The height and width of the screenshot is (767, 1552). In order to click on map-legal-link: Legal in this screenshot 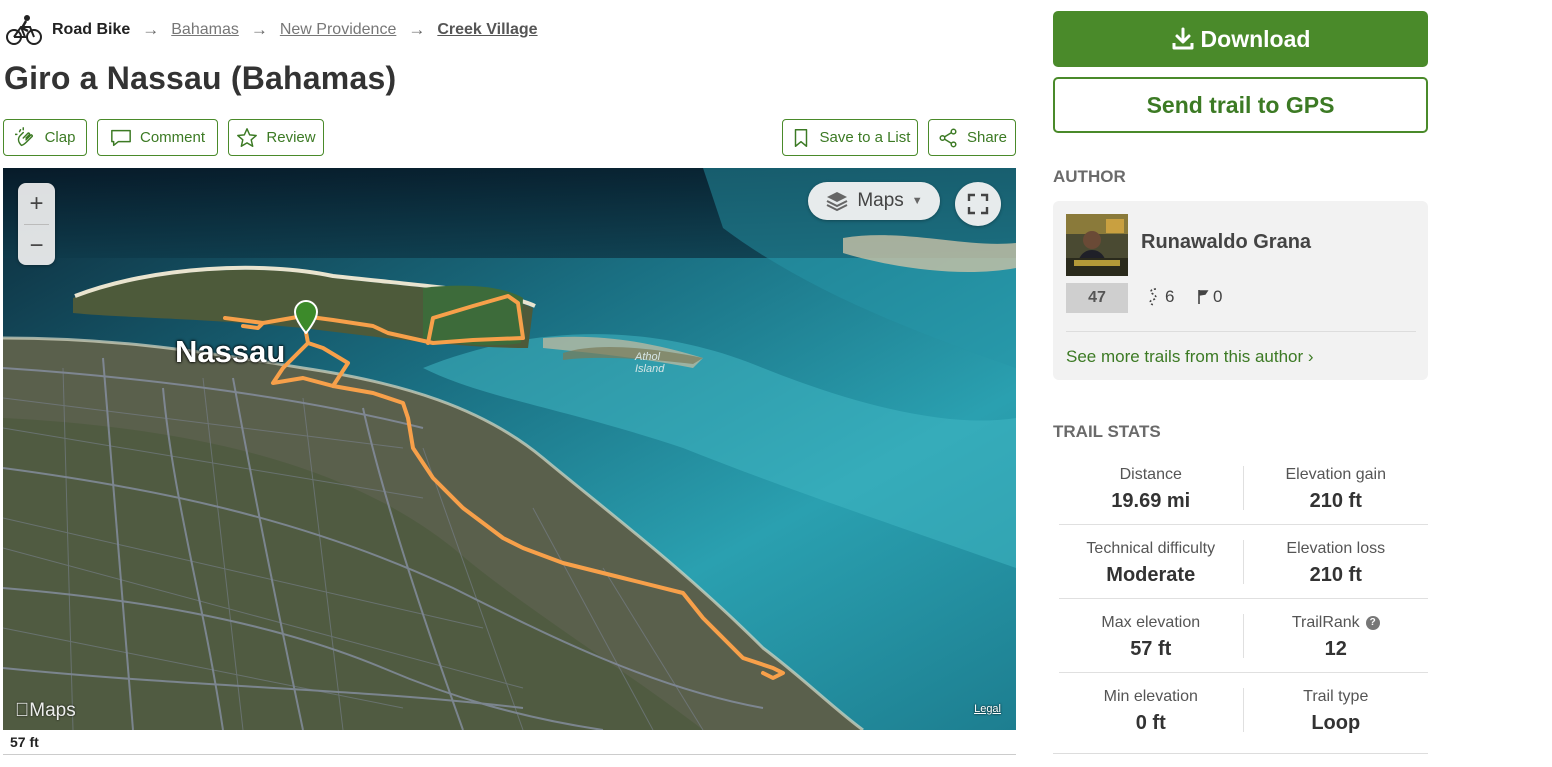, I will do `click(987, 709)`.